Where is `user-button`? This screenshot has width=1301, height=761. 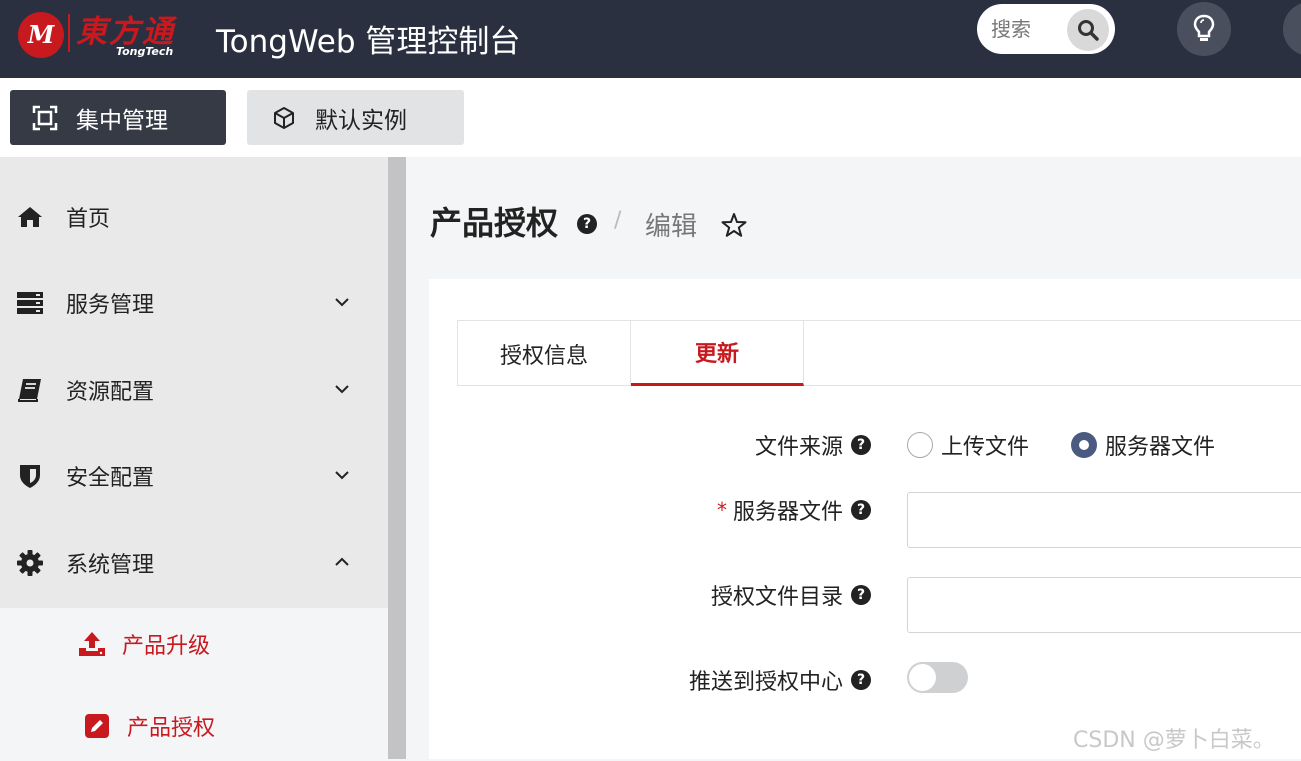 user-button is located at coordinates (1292, 29).